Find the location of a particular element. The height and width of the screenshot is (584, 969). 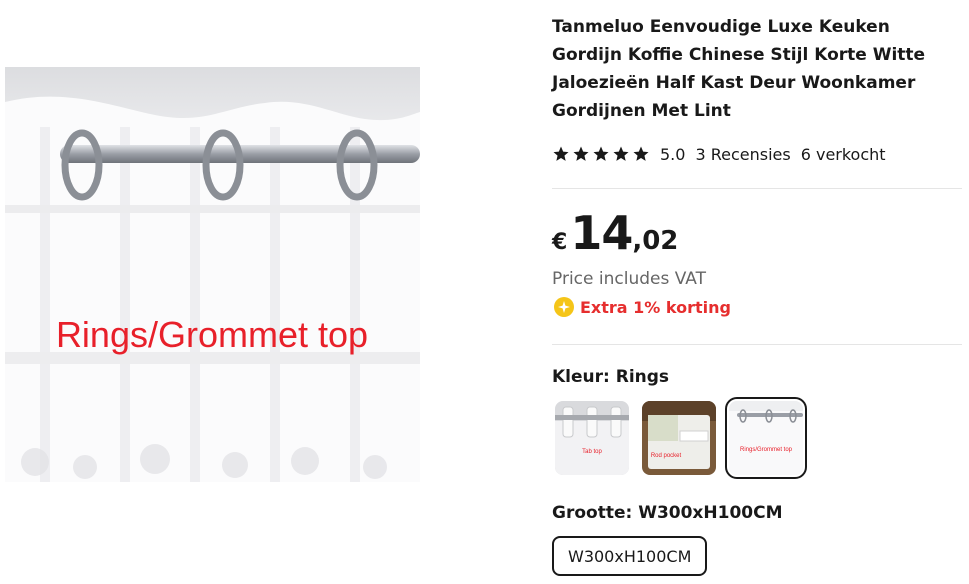

price: € 14 ,02 is located at coordinates (615, 233).